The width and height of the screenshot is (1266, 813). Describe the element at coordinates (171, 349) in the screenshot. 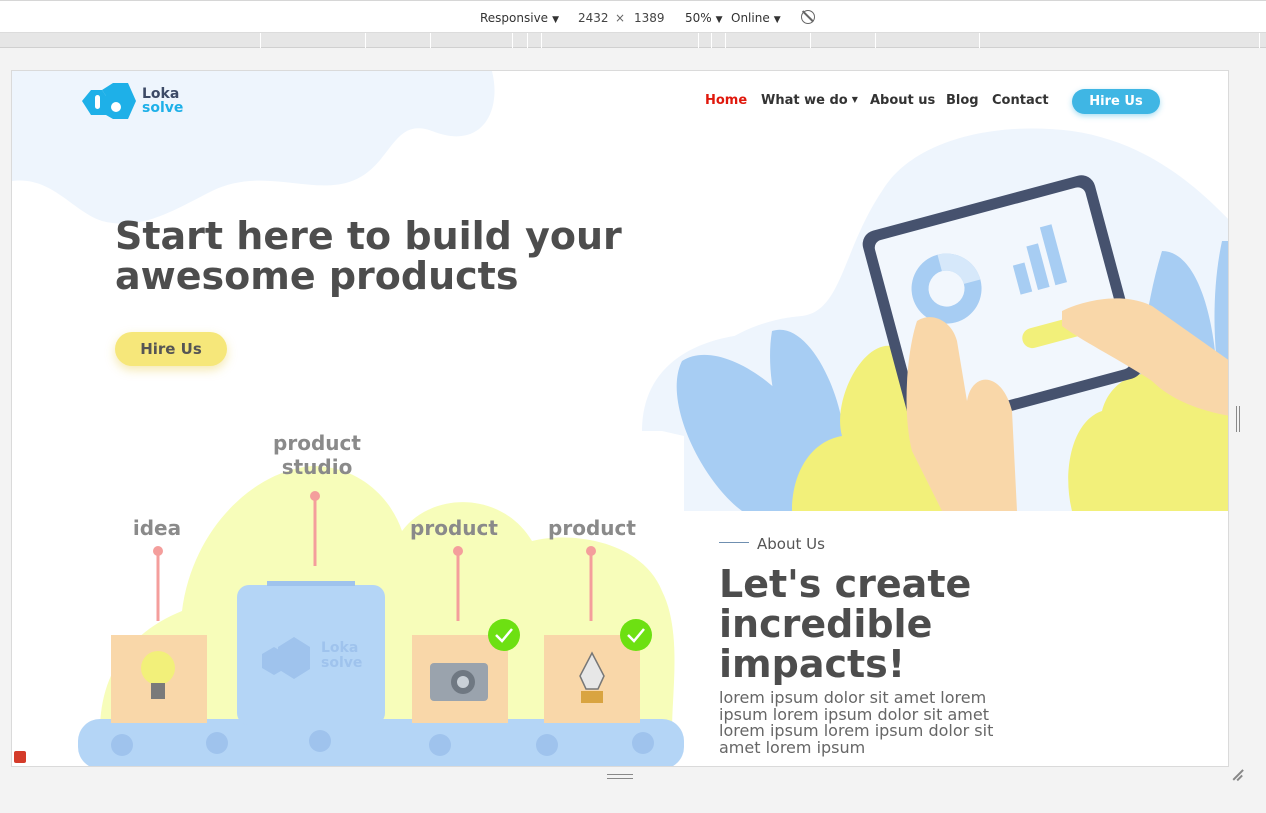

I see `hire-us-hero-button: Hire Us` at that location.